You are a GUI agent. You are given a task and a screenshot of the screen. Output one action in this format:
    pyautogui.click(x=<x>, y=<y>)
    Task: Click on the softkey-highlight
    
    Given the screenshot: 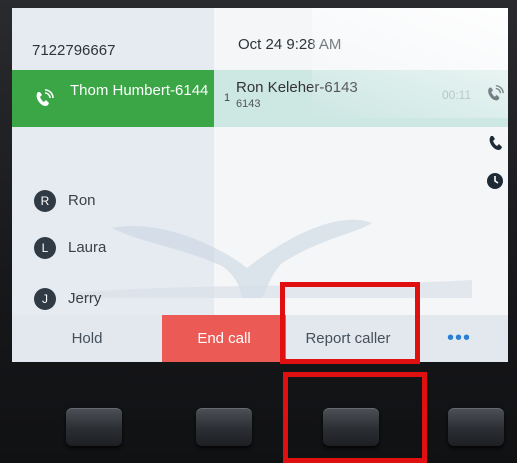 What is the action you would take?
    pyautogui.click(x=355, y=417)
    